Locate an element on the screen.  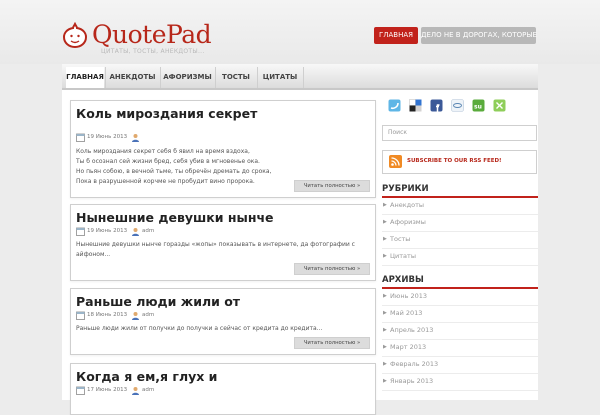
category-item: ▶ Цитаты is located at coordinates (460, 257).